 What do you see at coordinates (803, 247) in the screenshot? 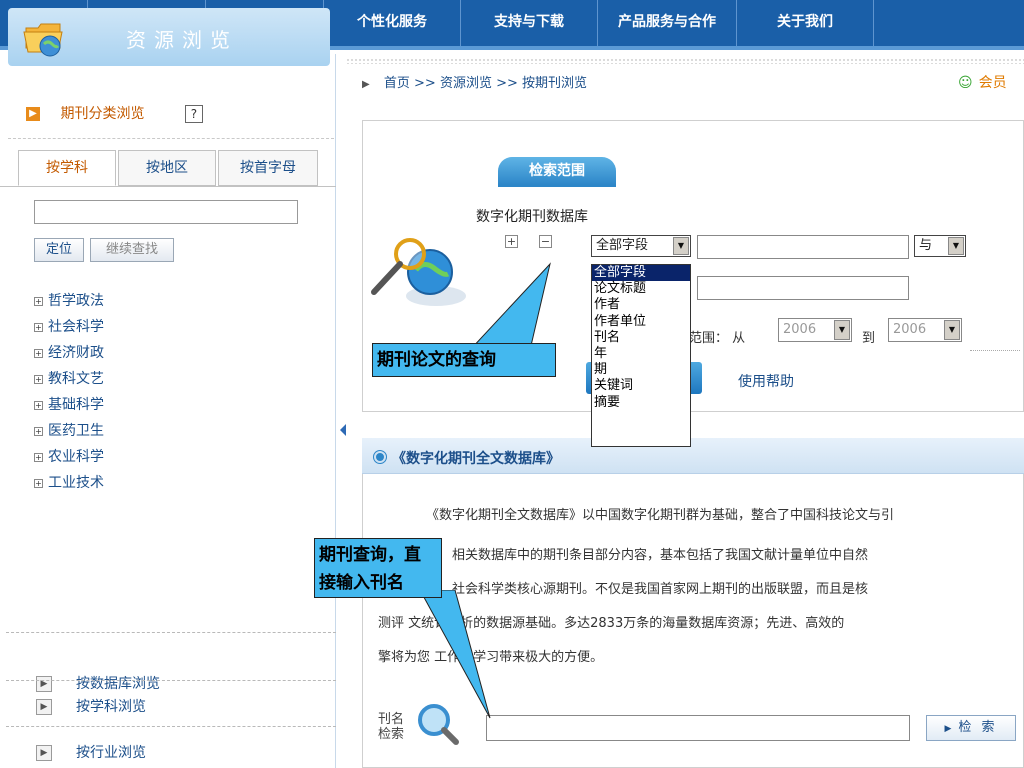
I see `search-term-input` at bounding box center [803, 247].